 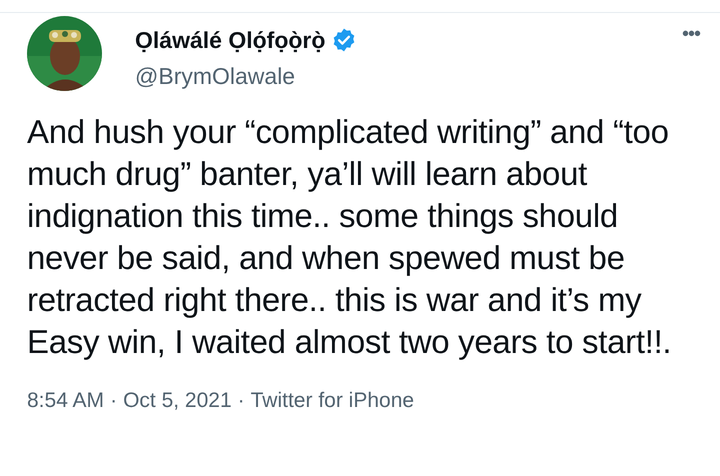 What do you see at coordinates (230, 40) in the screenshot?
I see `display-name: Ọláwálé Ọlọ́fọọ̀rọ̀` at bounding box center [230, 40].